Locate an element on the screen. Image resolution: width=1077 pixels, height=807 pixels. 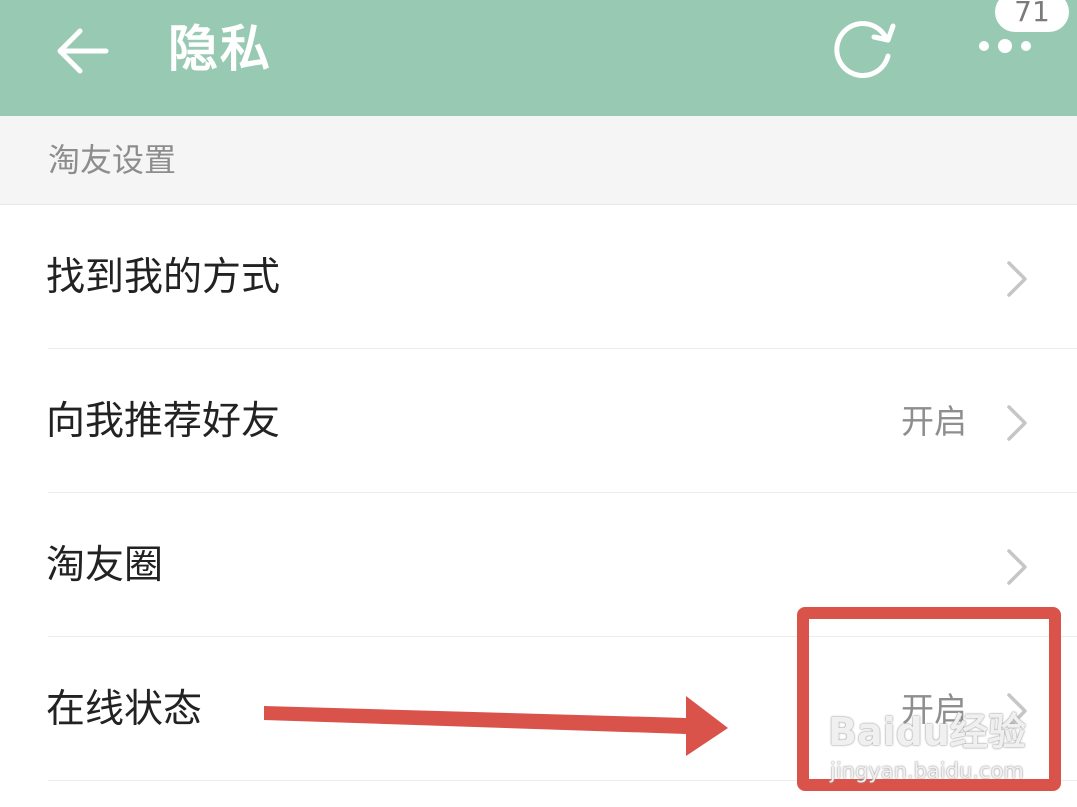
row-value: 开启 is located at coordinates (934, 421).